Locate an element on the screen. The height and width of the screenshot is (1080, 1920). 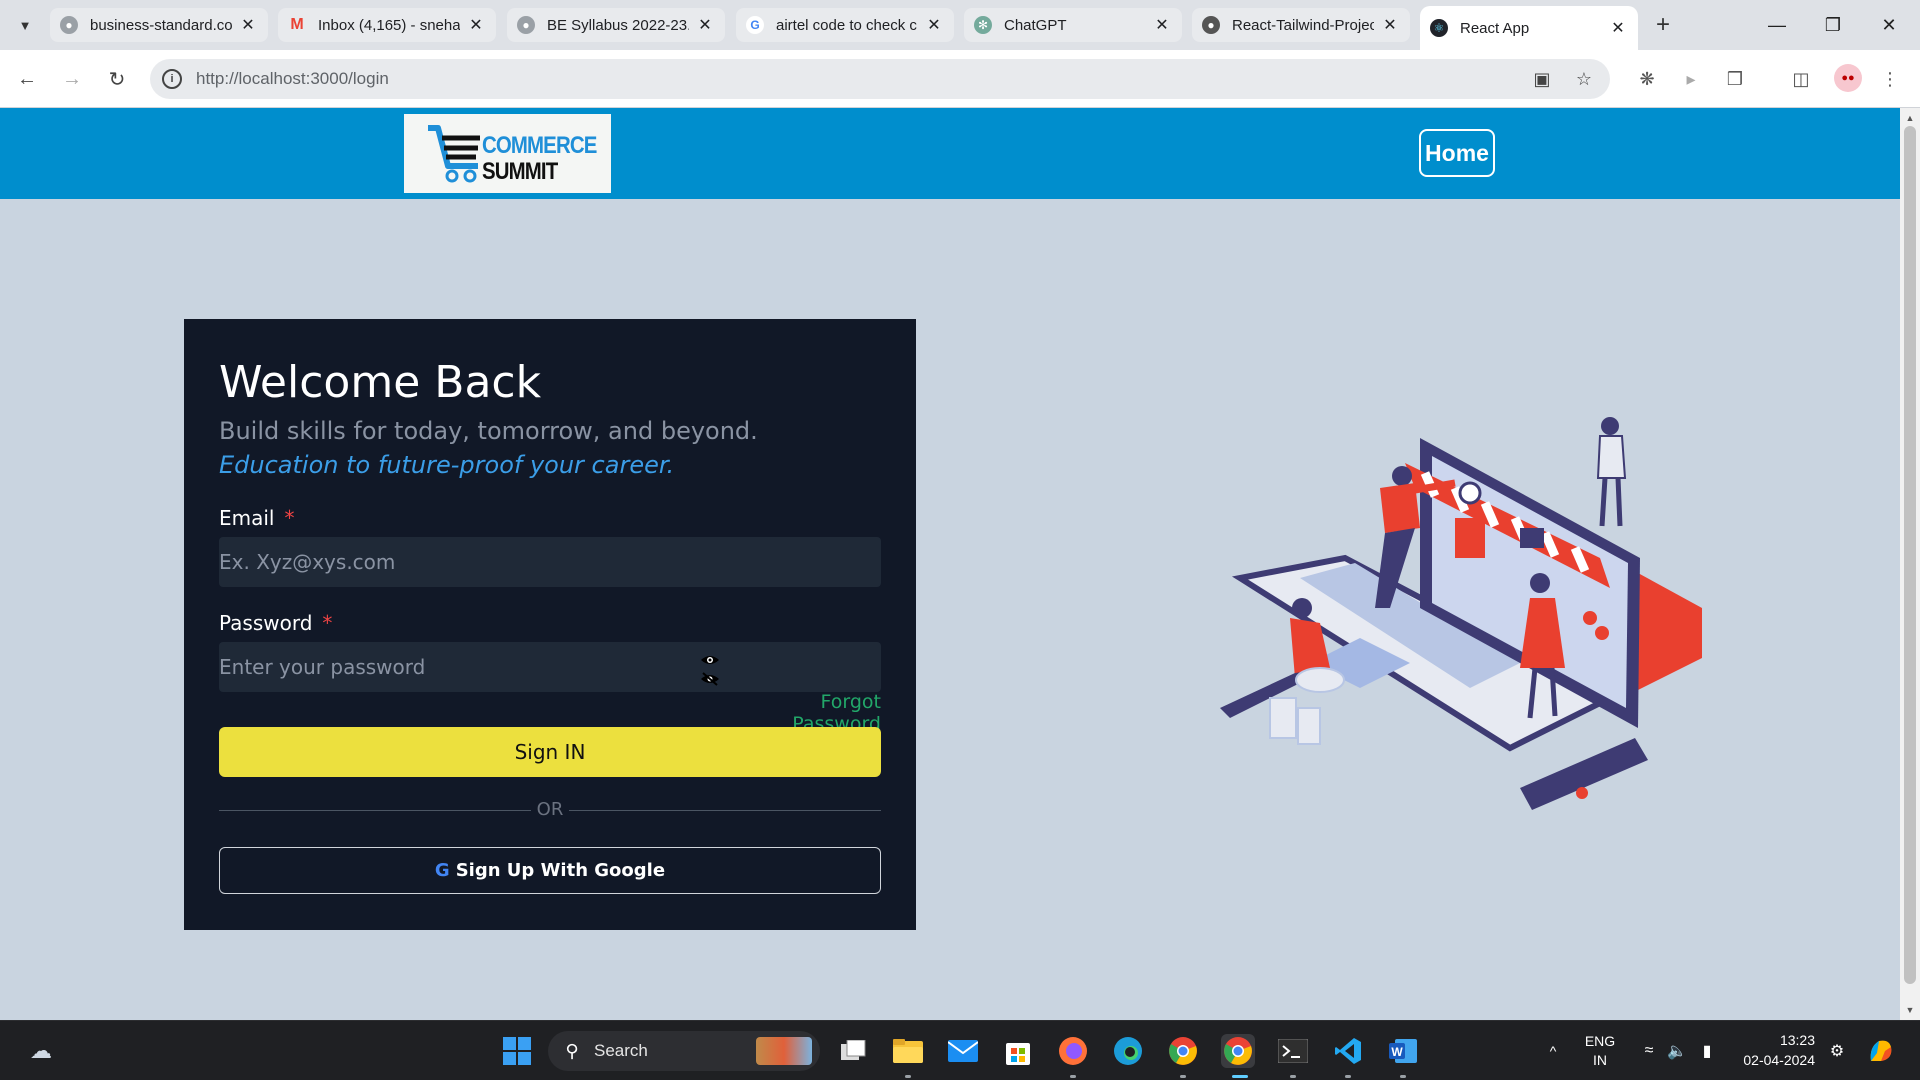
tab-search-chevron-icon: ▼ is located at coordinates (25, 25).